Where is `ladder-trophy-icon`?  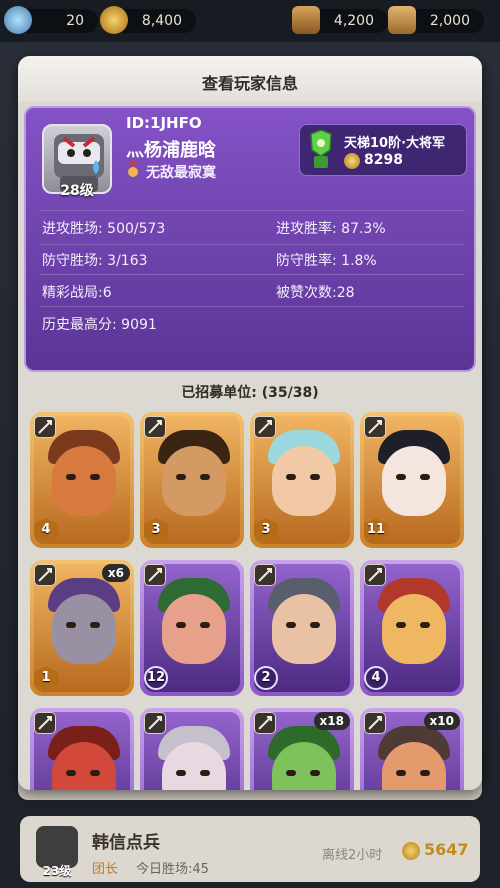
ladder-trophy-icon is located at coordinates (321, 149).